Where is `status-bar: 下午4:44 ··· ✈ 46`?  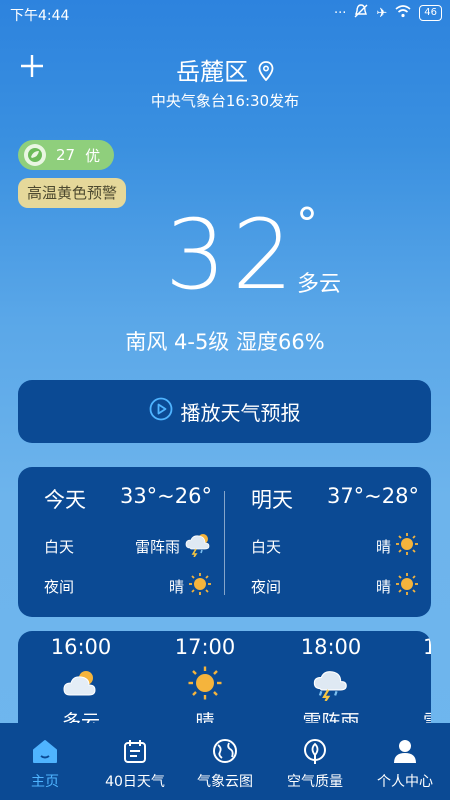 status-bar: 下午4:44 ··· ✈ 46 is located at coordinates (225, 14).